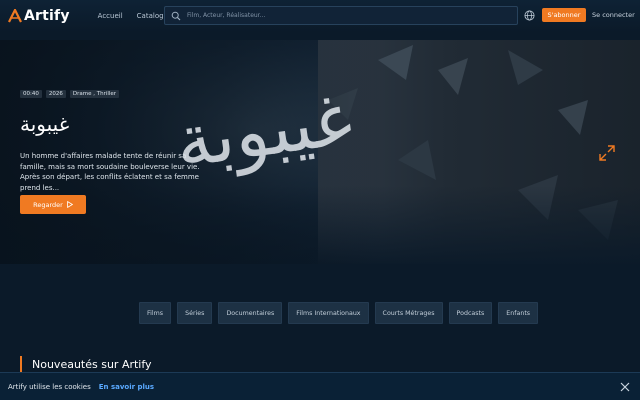  I want to click on watch-button-label: Regarder, so click(48, 204).